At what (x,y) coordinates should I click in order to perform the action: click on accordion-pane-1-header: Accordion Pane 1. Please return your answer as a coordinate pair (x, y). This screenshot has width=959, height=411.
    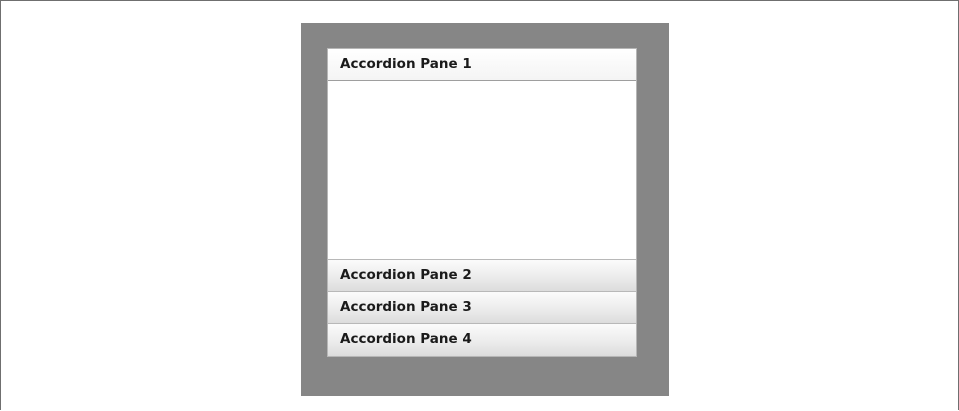
    Looking at the image, I should click on (482, 65).